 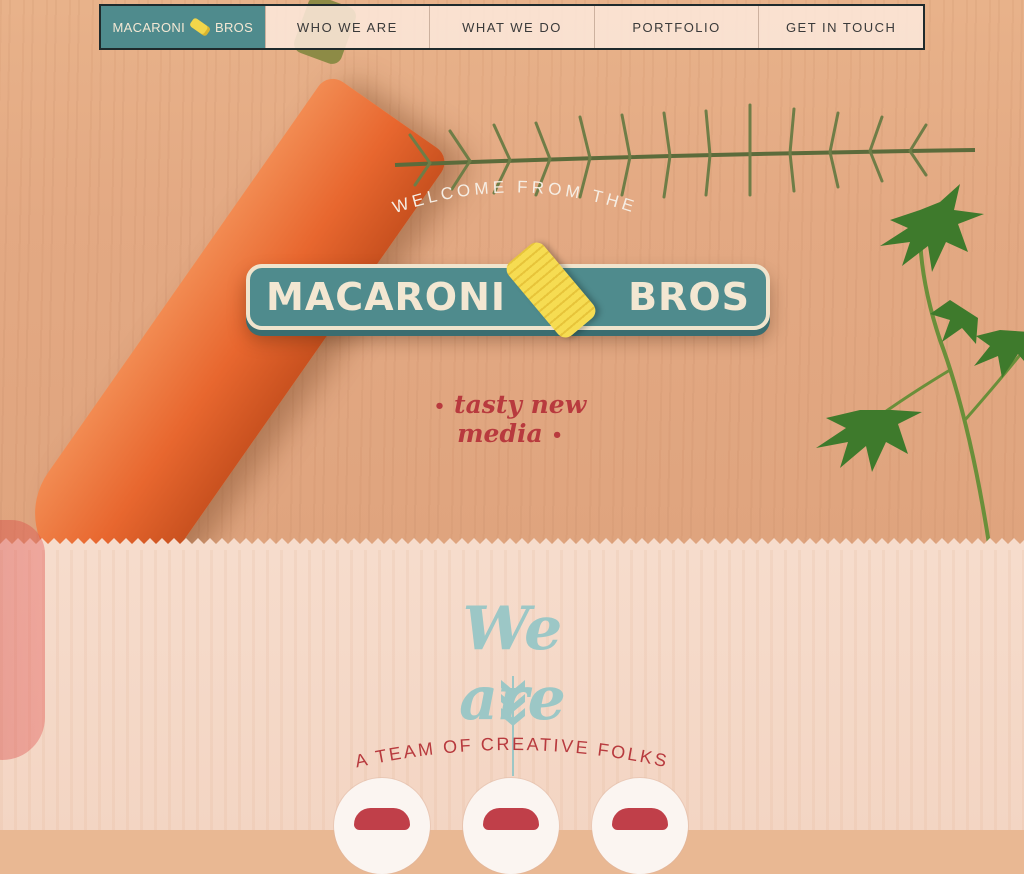 I want to click on svg-text: A TEAM OF CREATIVE FOLKS, so click(x=512, y=752).